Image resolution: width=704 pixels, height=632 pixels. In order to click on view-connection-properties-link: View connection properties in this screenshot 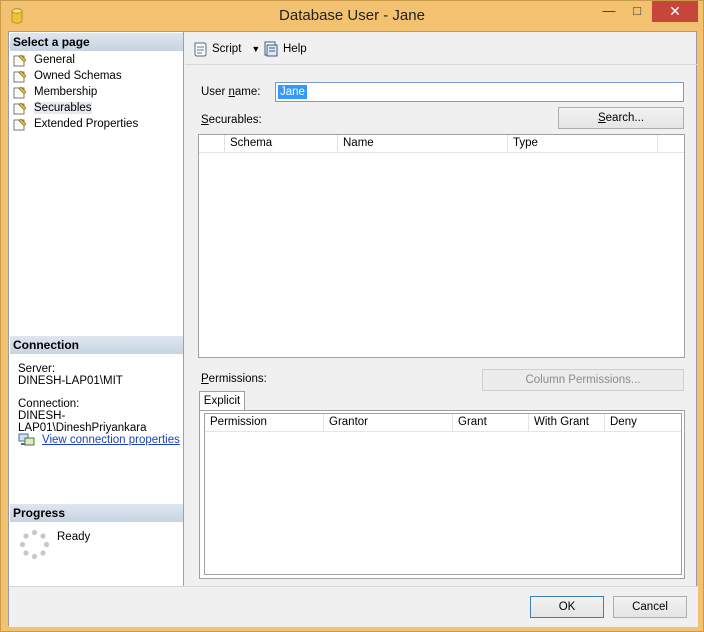, I will do `click(111, 440)`.